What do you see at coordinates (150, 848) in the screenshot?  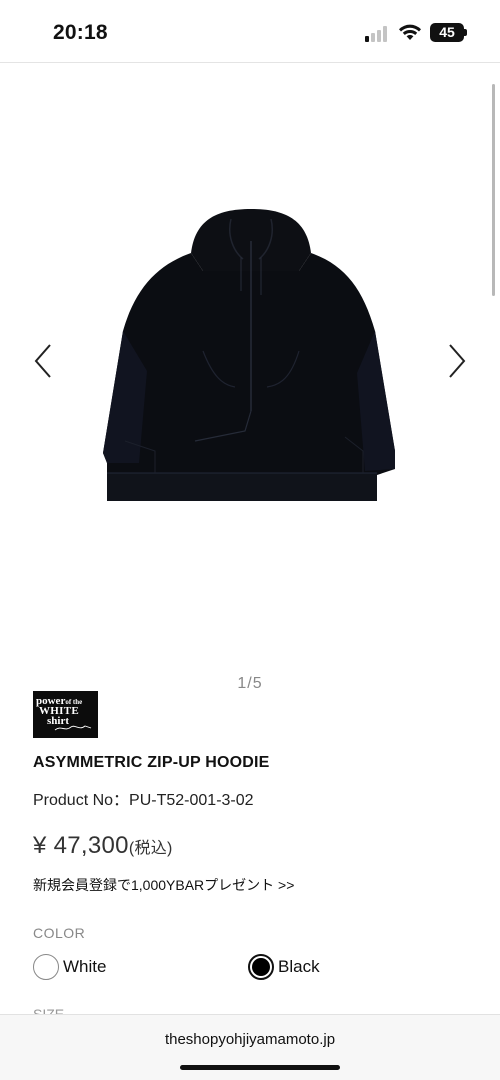 I see `price-tax-note: (税込)` at bounding box center [150, 848].